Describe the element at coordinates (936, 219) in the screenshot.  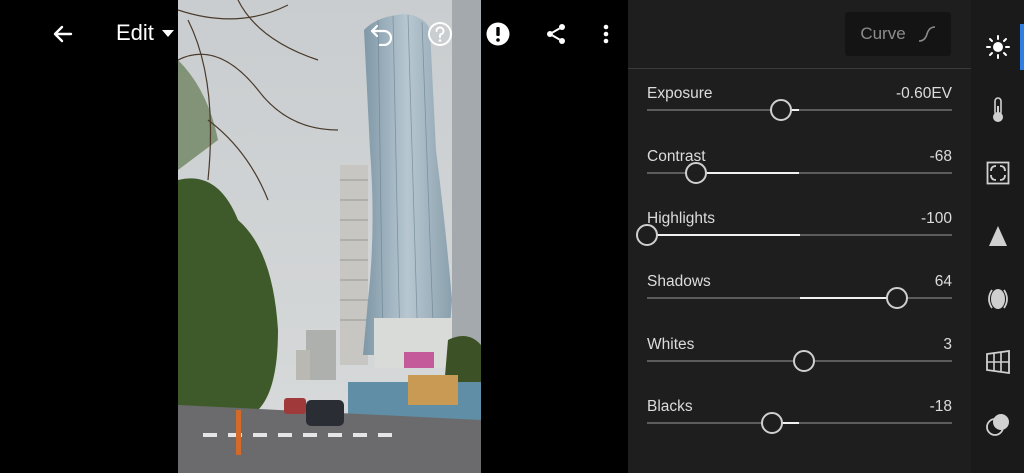
I see `slider-value: -100` at that location.